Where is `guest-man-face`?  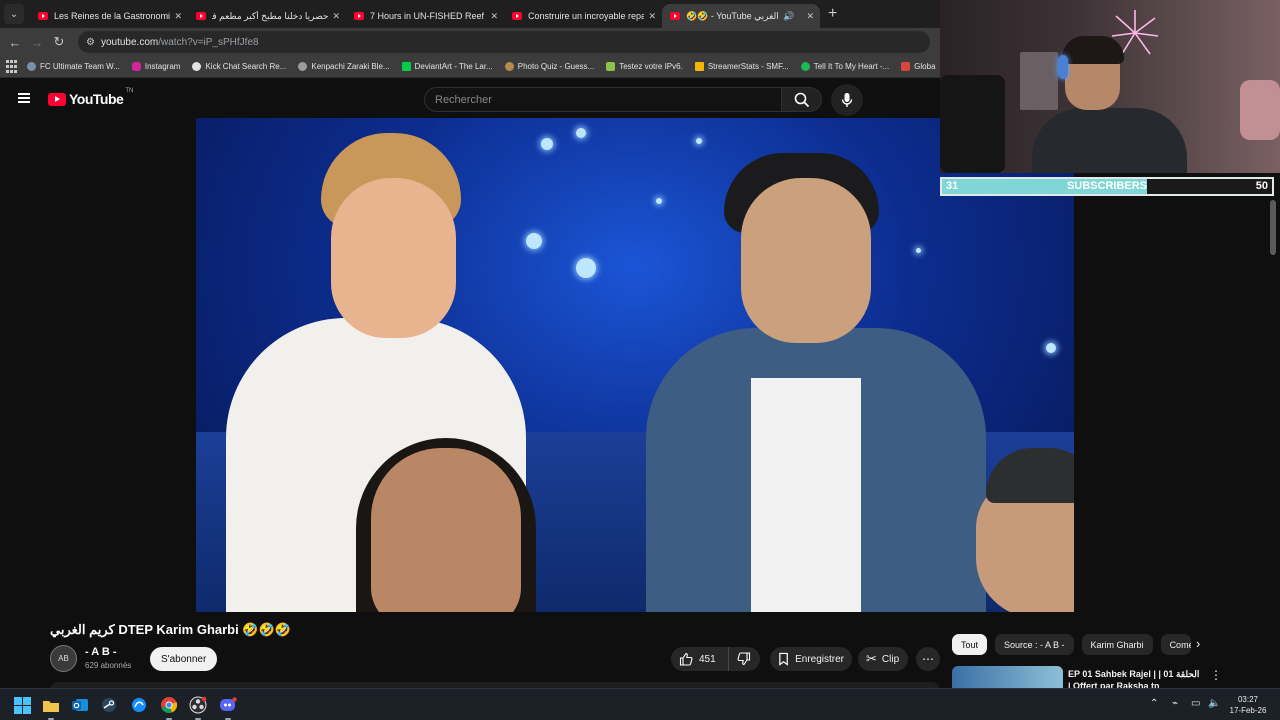 guest-man-face is located at coordinates (806, 260).